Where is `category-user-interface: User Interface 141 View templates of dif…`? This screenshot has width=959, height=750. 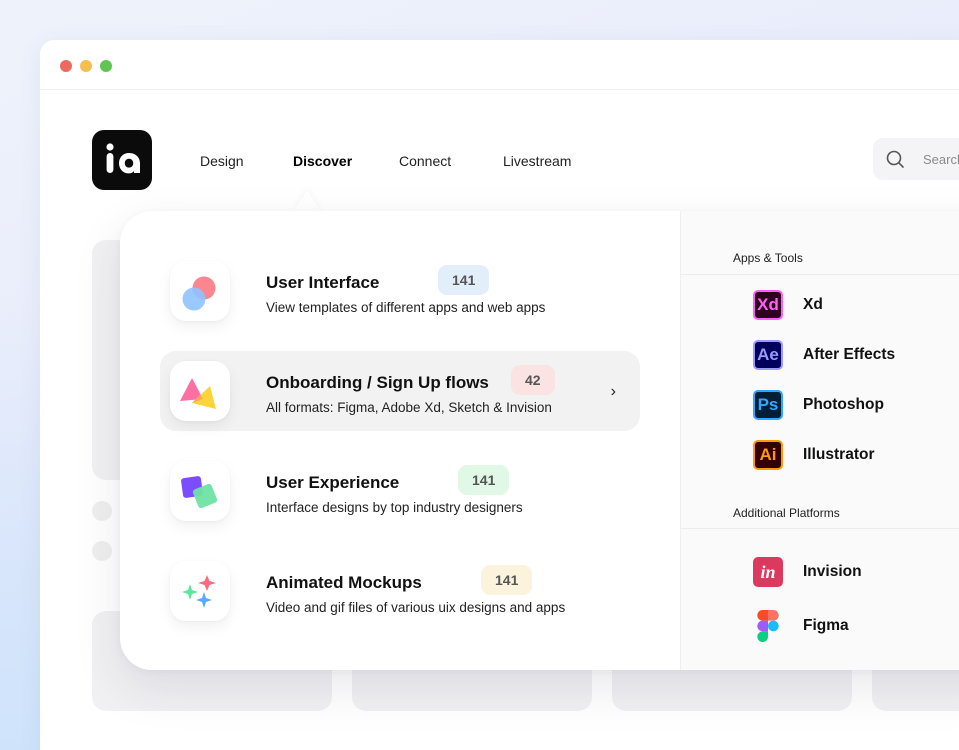
category-user-interface: User Interface 141 View templates of dif… is located at coordinates (400, 291).